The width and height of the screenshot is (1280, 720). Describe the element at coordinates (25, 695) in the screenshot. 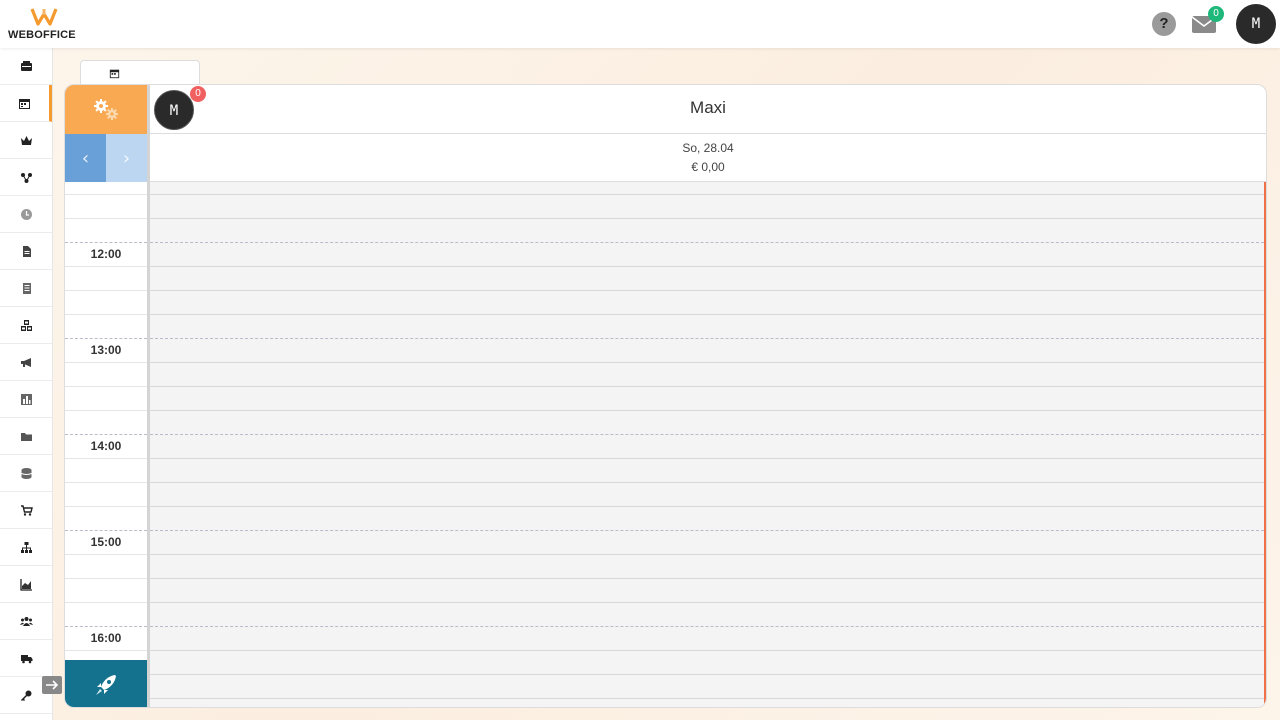

I see `key-icon` at that location.